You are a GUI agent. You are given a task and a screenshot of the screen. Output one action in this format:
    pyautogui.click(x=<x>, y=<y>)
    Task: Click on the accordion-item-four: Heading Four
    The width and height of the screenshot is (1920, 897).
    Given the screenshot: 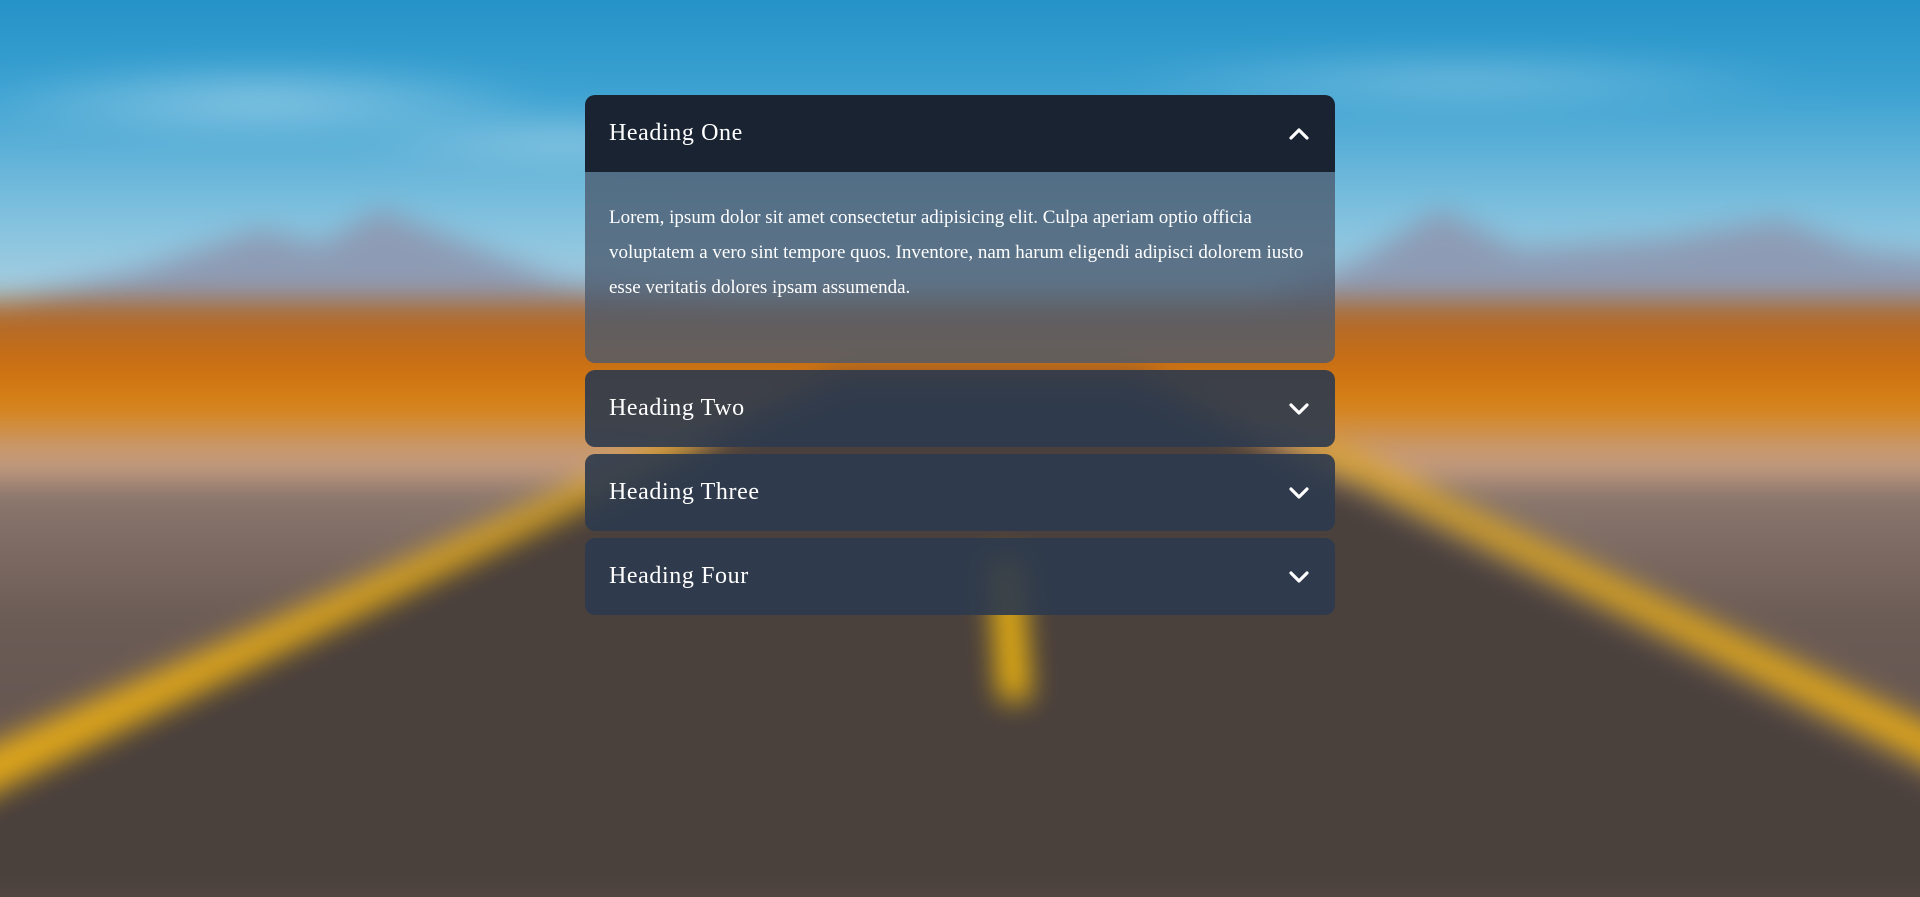 What is the action you would take?
    pyautogui.click(x=960, y=576)
    